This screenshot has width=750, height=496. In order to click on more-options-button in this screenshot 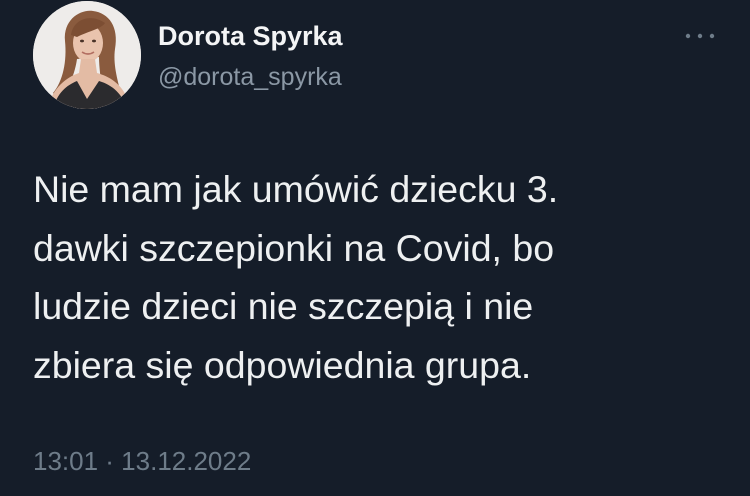, I will do `click(700, 36)`.